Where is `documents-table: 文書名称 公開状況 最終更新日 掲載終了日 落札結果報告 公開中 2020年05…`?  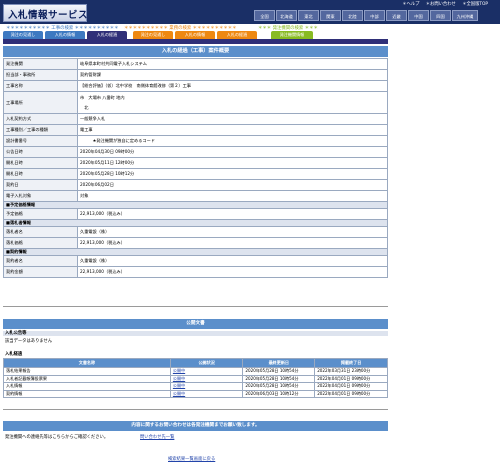
documents-table: 文書名称 公開状況 最終更新日 掲載終了日 落札結果報告 公開中 2020年05… is located at coordinates (195, 378).